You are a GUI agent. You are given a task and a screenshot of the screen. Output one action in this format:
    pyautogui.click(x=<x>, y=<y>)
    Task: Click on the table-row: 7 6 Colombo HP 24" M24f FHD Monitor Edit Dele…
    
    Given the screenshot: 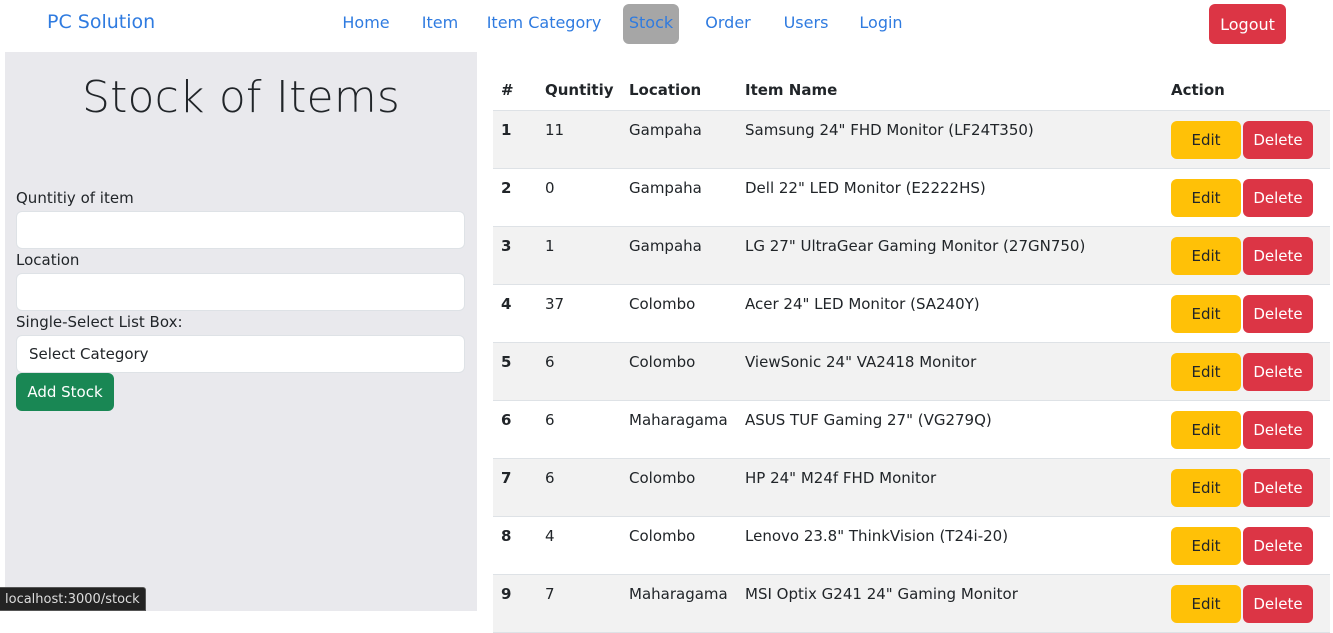 What is the action you would take?
    pyautogui.click(x=911, y=487)
    